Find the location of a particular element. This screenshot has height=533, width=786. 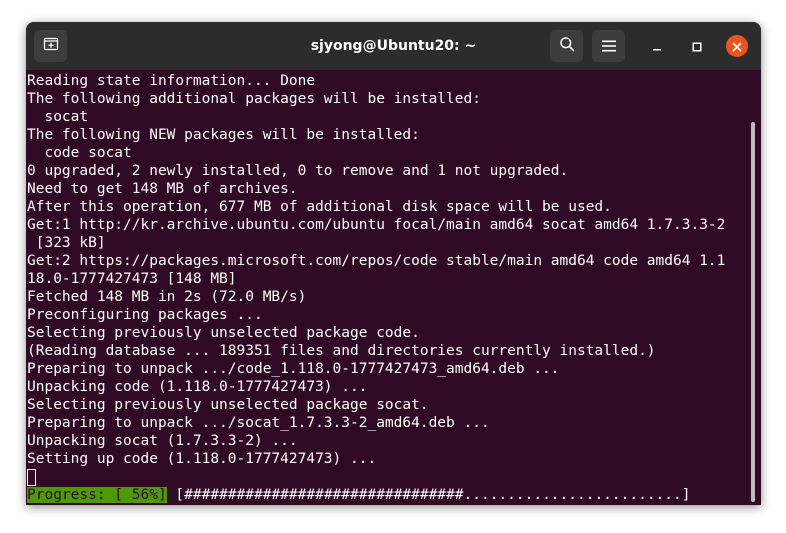

title-bar: sjyong@Ubuntu20: ~ is located at coordinates (393, 46).